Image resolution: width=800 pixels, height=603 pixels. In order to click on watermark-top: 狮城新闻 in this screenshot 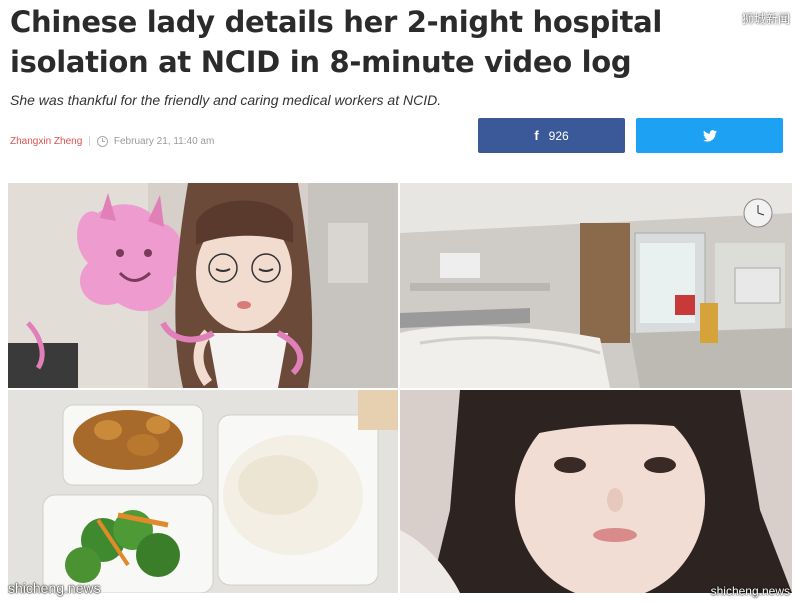, I will do `click(765, 19)`.